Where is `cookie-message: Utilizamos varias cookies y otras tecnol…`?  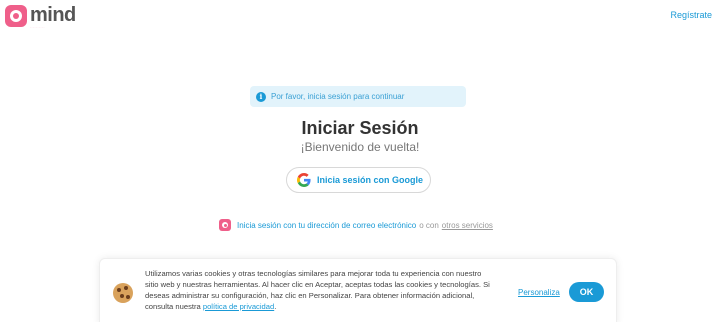 cookie-message: Utilizamos varias cookies y otras tecnol… is located at coordinates (317, 290).